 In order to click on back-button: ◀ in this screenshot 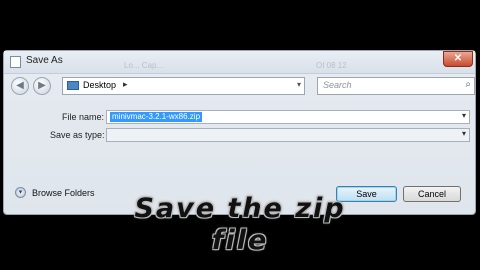, I will do `click(20, 86)`.